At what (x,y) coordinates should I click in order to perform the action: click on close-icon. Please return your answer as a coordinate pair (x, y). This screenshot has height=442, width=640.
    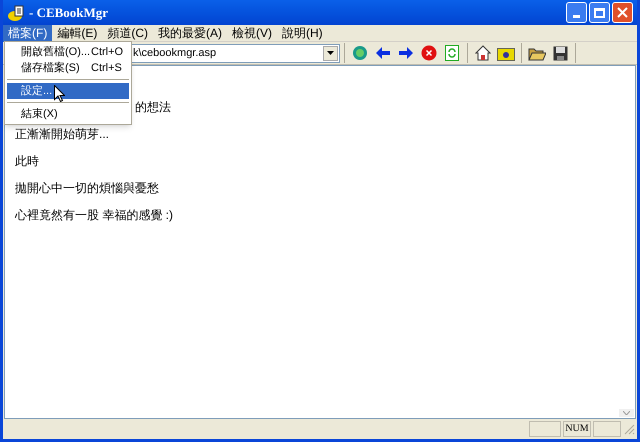
    Looking at the image, I should click on (622, 12).